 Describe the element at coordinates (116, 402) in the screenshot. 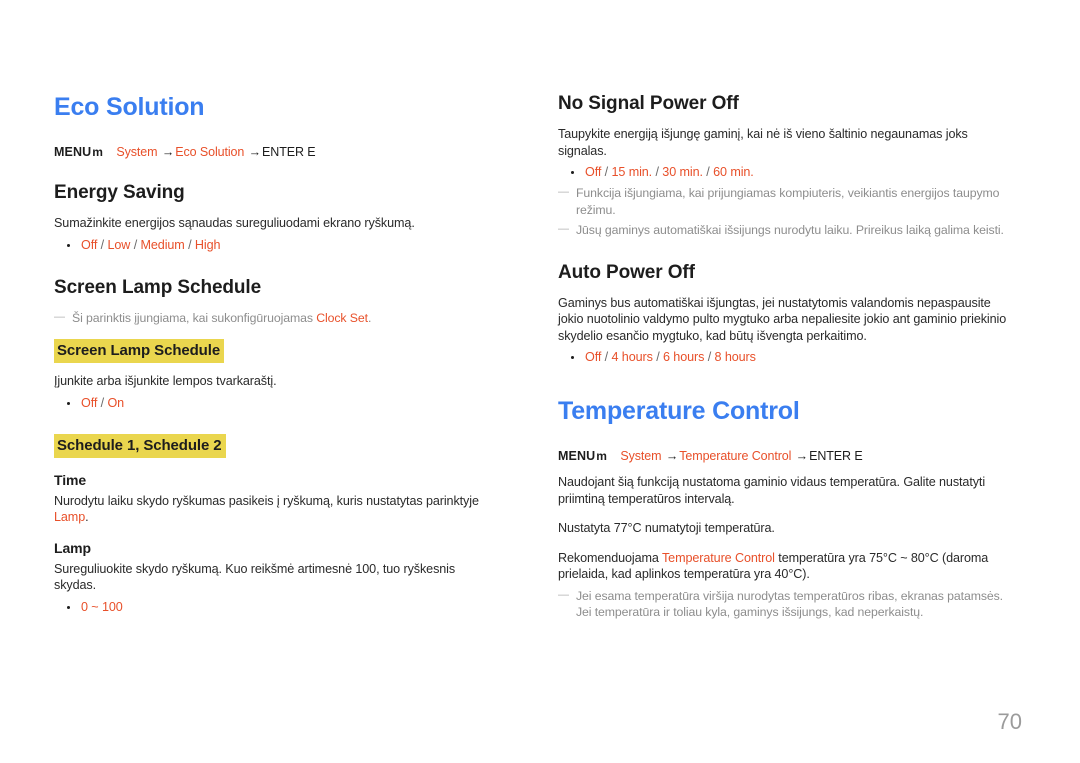

I see `option-on: On` at that location.